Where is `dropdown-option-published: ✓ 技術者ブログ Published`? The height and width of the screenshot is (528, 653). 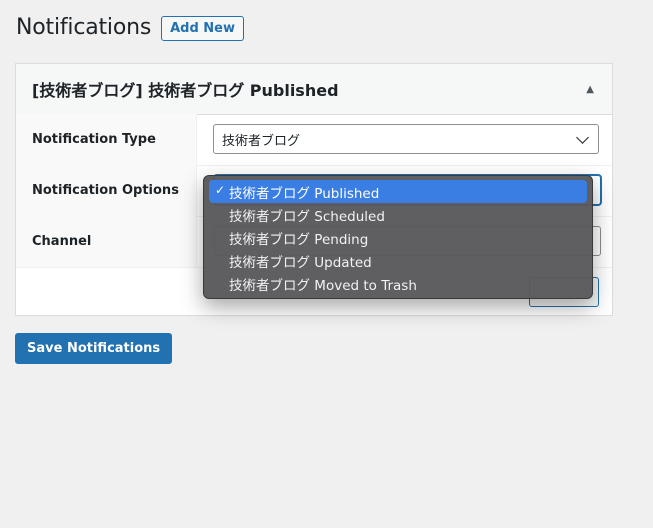 dropdown-option-published: ✓ 技術者ブログ Published is located at coordinates (398, 191).